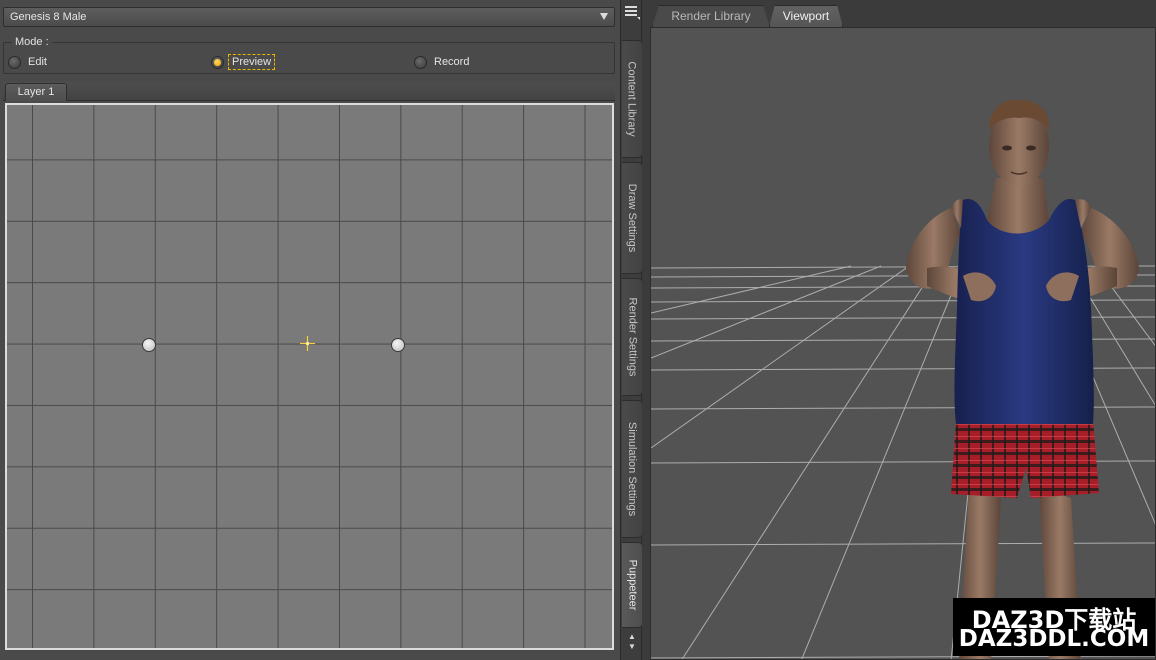  What do you see at coordinates (309, 91) in the screenshot?
I see `layer-tabbar: Layer 1` at bounding box center [309, 91].